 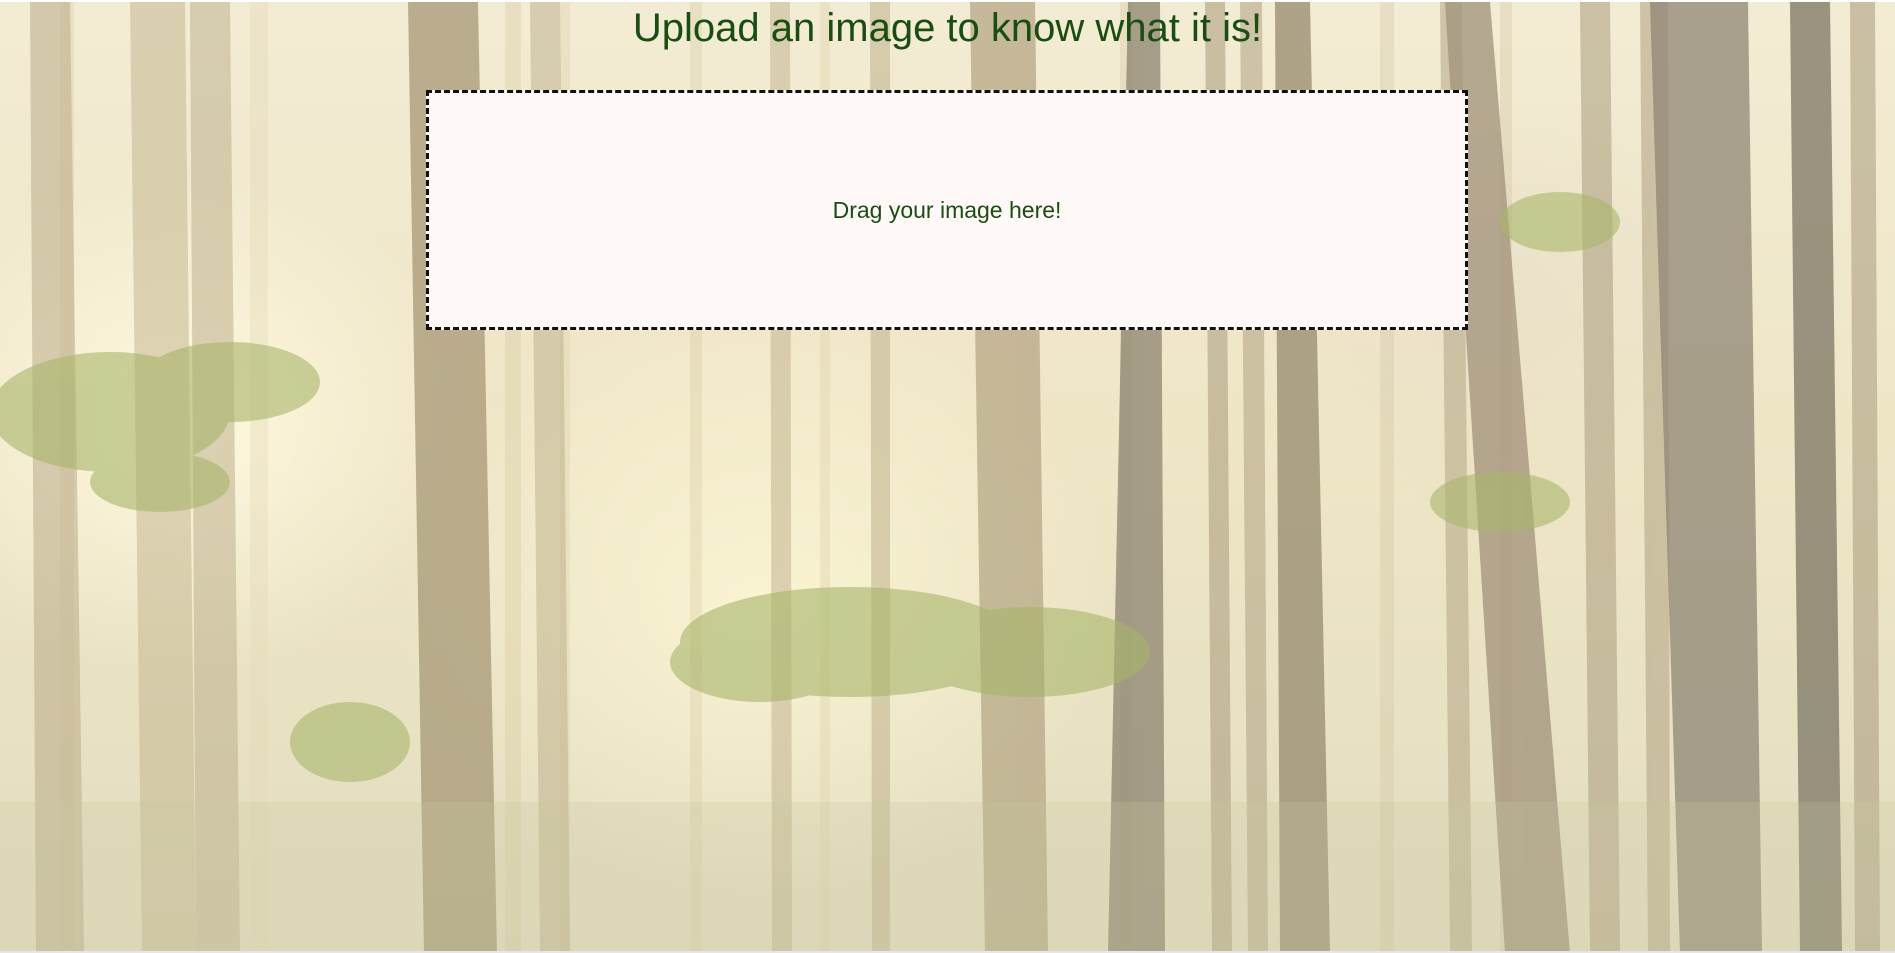 I want to click on page-title: Upload an image to know what it is!, so click(x=947, y=28).